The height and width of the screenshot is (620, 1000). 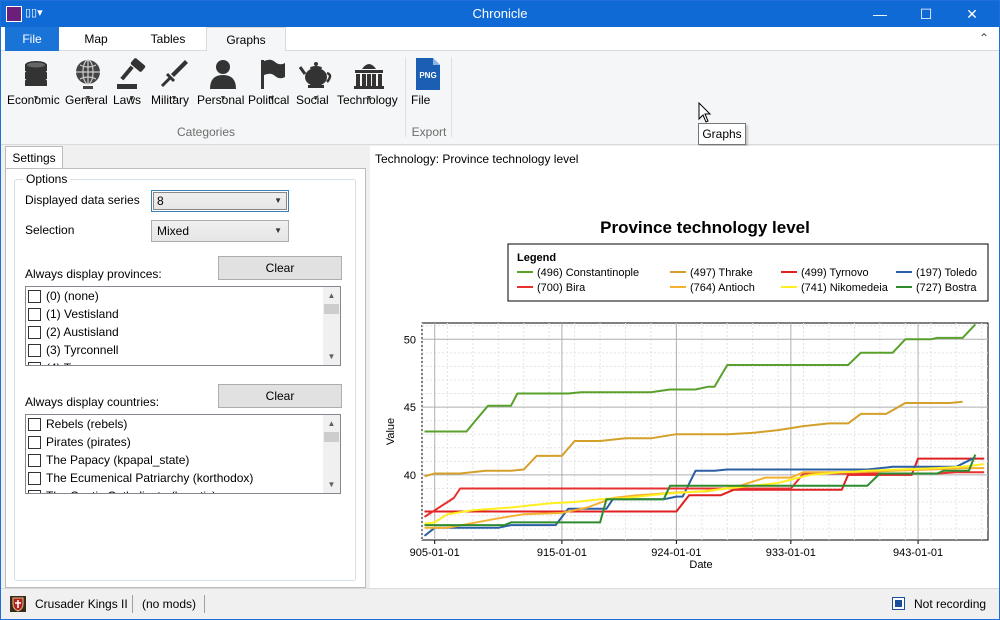 I want to click on selection-label: Selection, so click(x=50, y=230).